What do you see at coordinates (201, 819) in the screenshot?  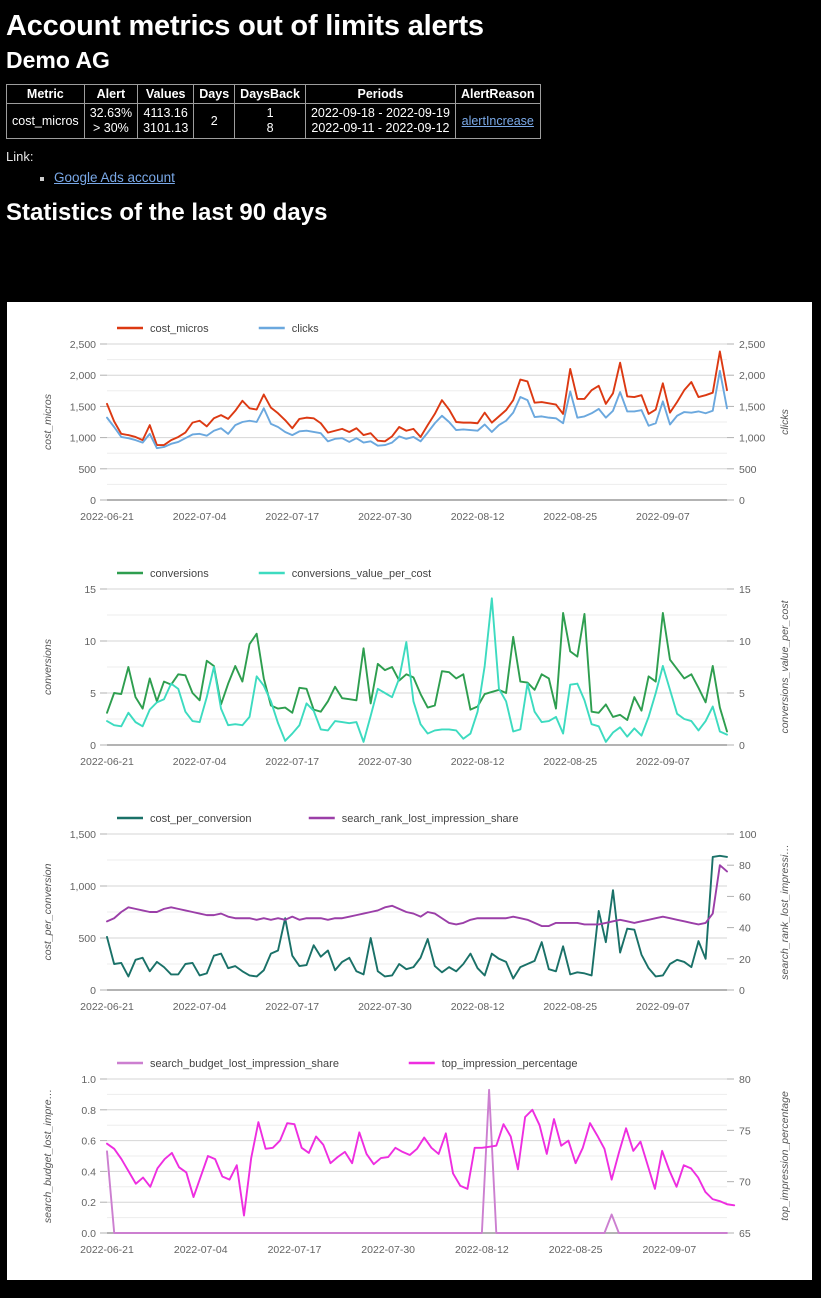 I see `svg-text: cost_per_conversion` at bounding box center [201, 819].